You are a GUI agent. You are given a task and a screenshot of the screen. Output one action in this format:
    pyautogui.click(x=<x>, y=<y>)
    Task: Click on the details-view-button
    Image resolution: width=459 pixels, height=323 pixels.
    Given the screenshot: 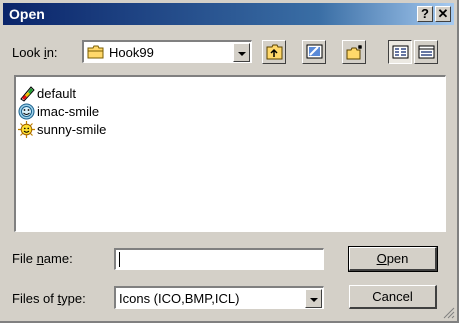 What is the action you would take?
    pyautogui.click(x=426, y=52)
    